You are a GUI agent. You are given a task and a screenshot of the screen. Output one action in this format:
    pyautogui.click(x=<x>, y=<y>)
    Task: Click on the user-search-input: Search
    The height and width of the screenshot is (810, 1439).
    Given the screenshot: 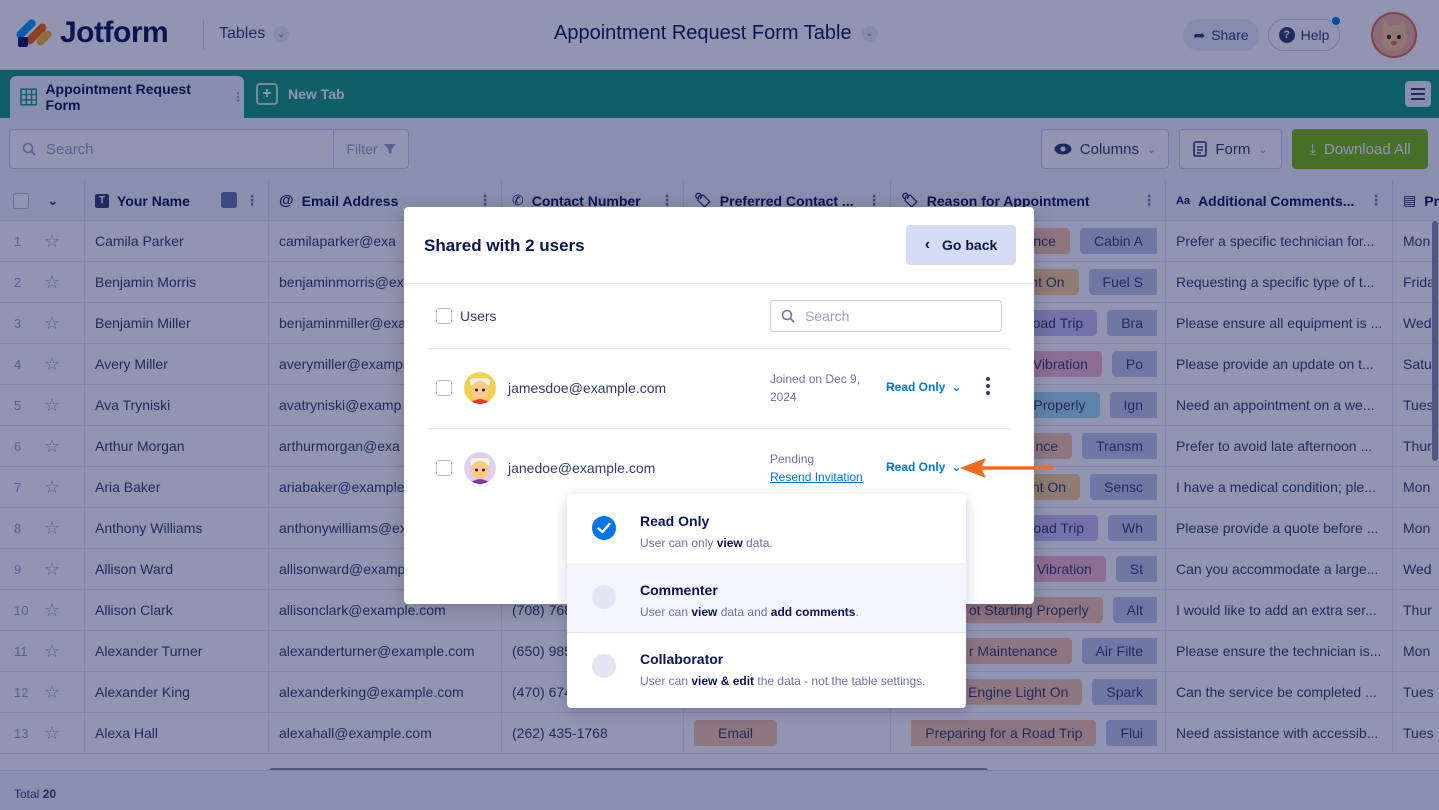 What is the action you would take?
    pyautogui.click(x=886, y=316)
    